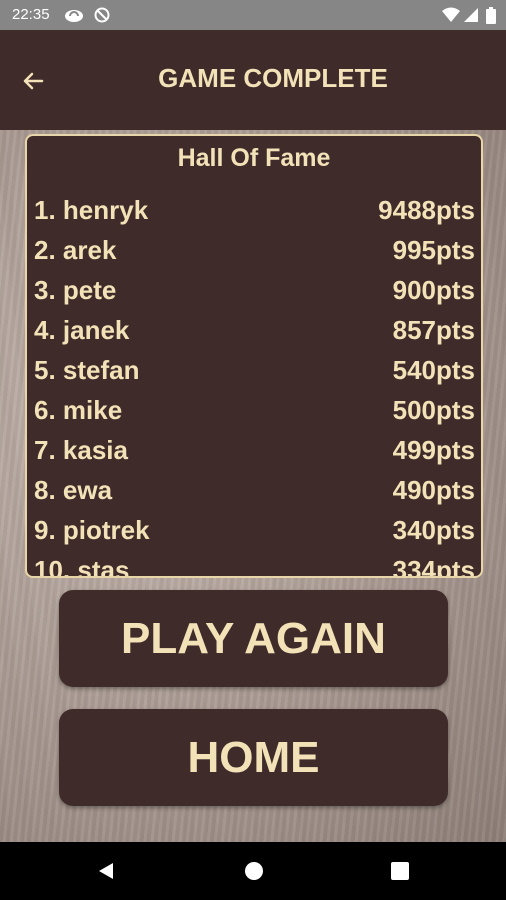  I want to click on home-button: HOME, so click(253, 757).